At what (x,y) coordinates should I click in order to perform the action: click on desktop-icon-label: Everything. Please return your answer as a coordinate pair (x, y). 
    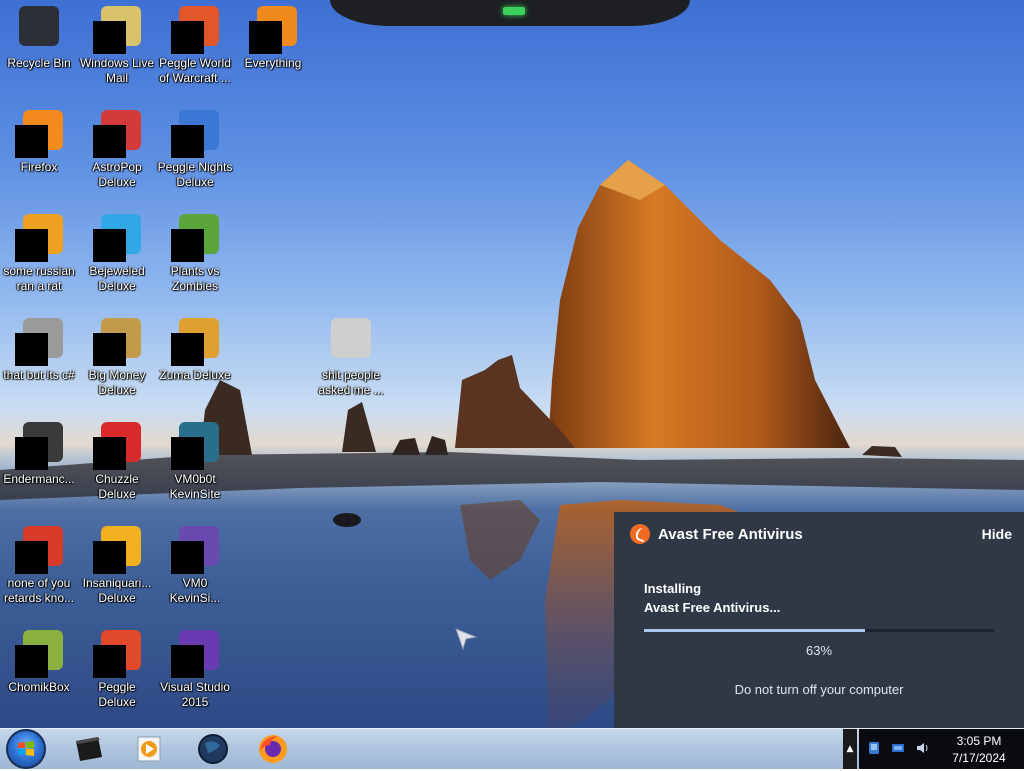
    Looking at the image, I should click on (273, 63).